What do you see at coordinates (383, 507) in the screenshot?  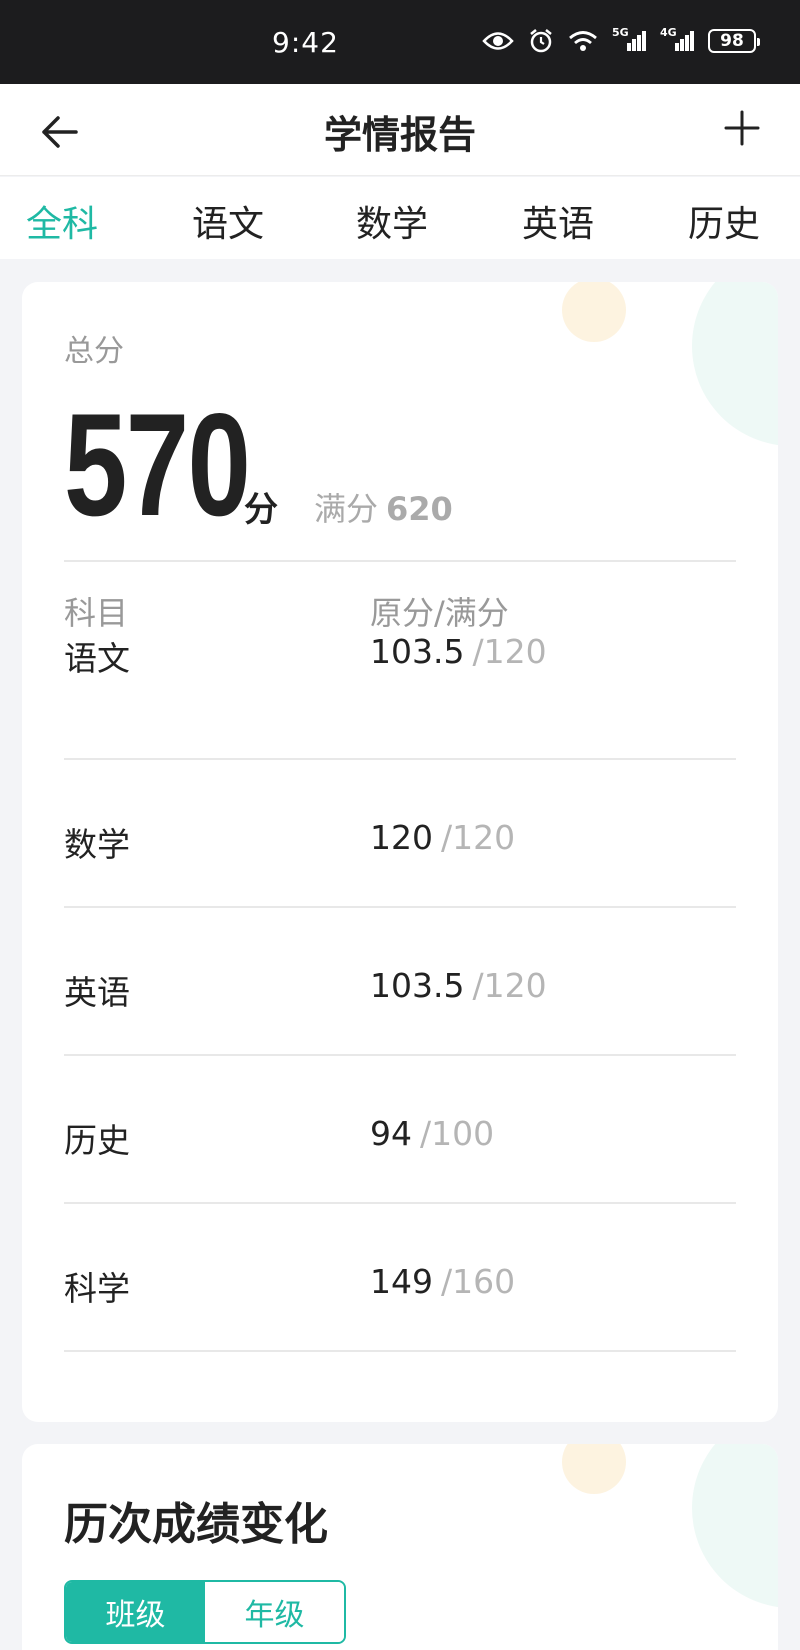 I see `full-score: 满分 620` at bounding box center [383, 507].